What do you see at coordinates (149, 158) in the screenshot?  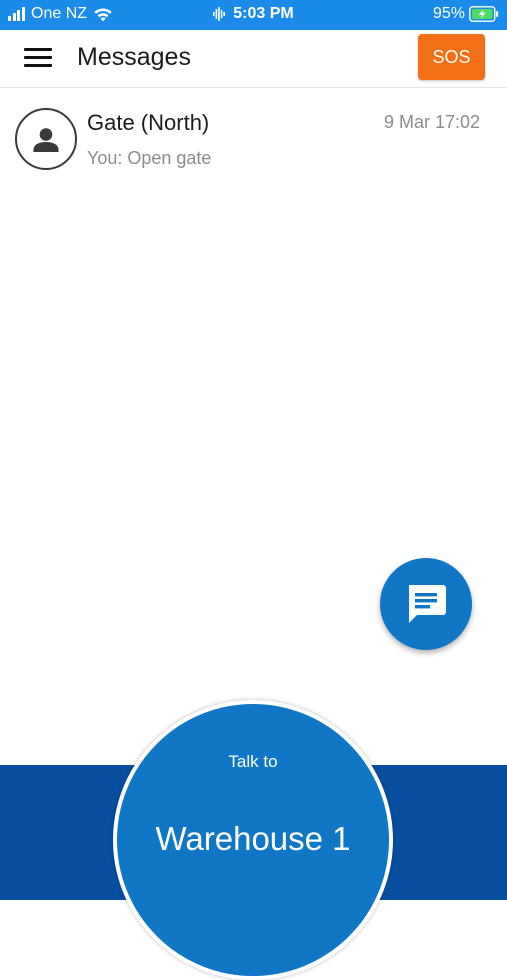 I see `conversation-preview: You: Open gate` at bounding box center [149, 158].